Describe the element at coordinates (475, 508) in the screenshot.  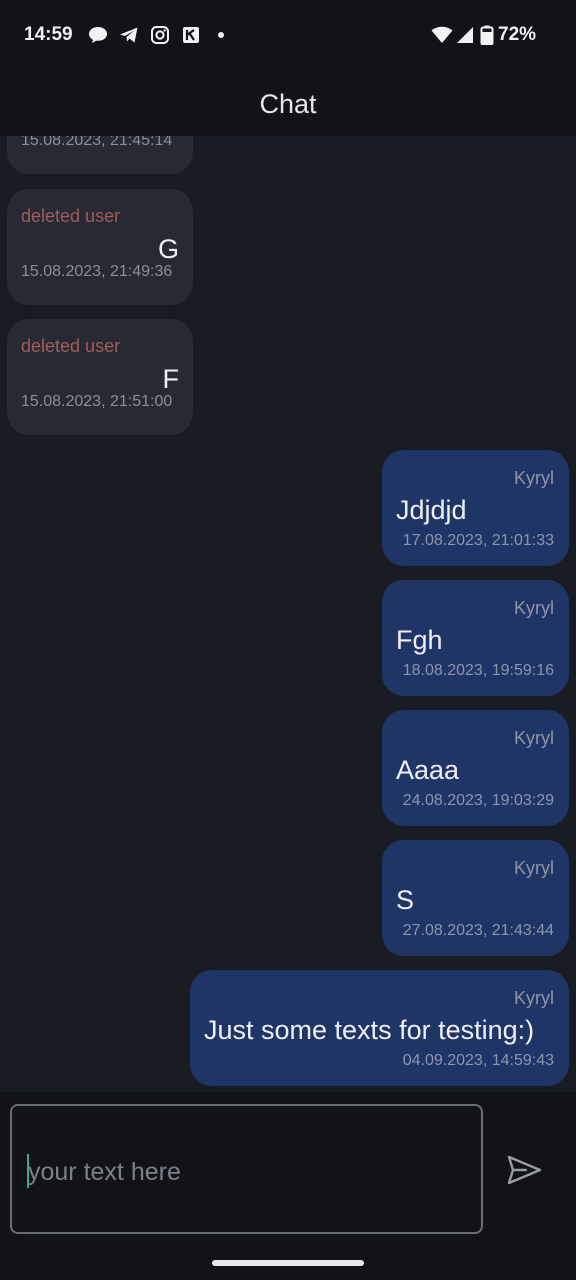
I see `message-bubble-outgoing: Kyryl Jdjdjd 17.08.2023, 21:01:33` at that location.